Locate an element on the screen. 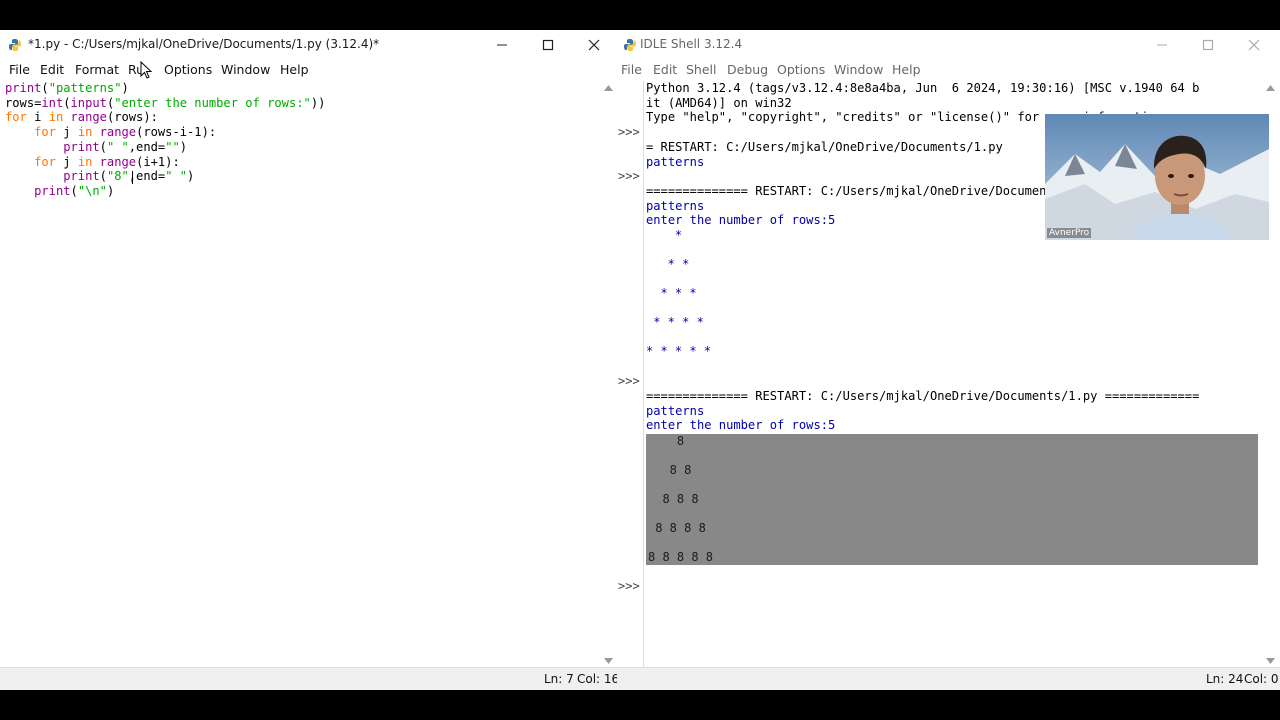  editor-statusbar: Ln: 7 Col: 16 is located at coordinates (308, 678).